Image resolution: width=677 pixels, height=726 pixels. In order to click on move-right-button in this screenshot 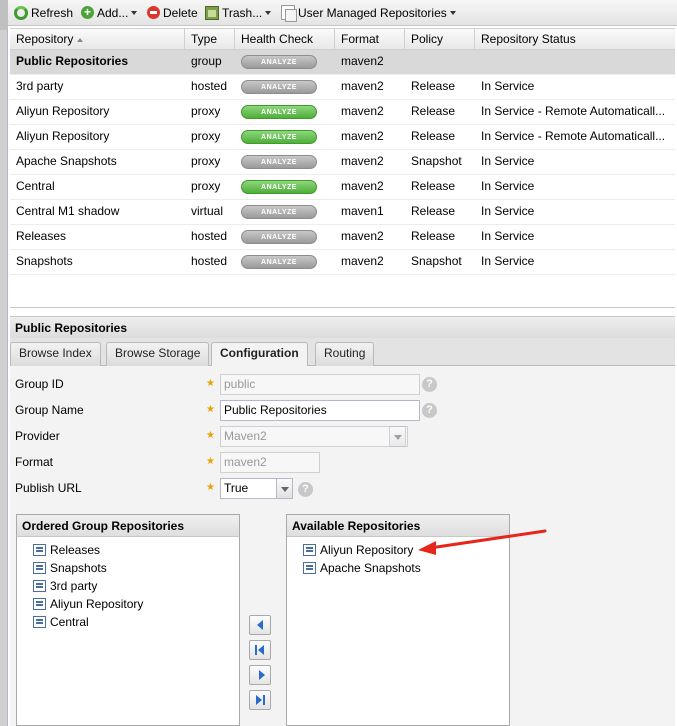, I will do `click(260, 675)`.